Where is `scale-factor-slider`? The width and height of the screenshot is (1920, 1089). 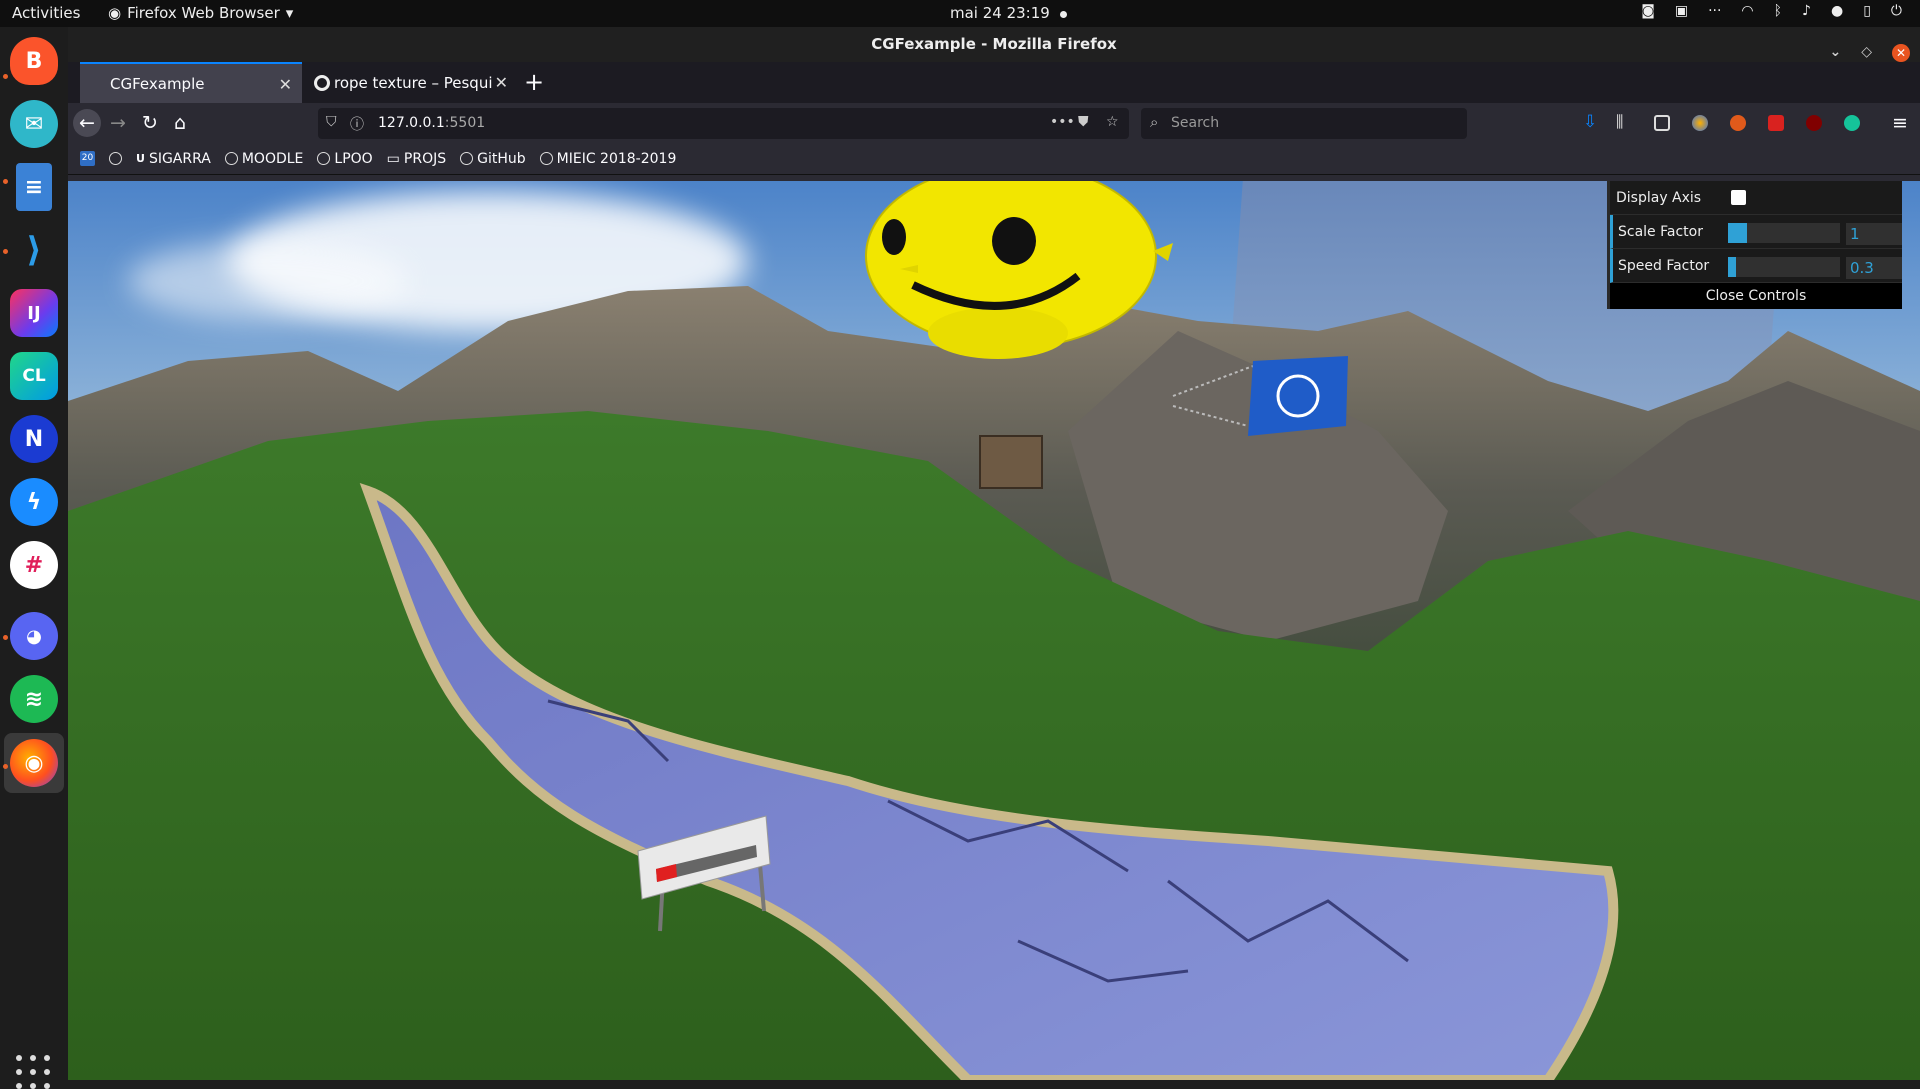 scale-factor-slider is located at coordinates (1784, 233).